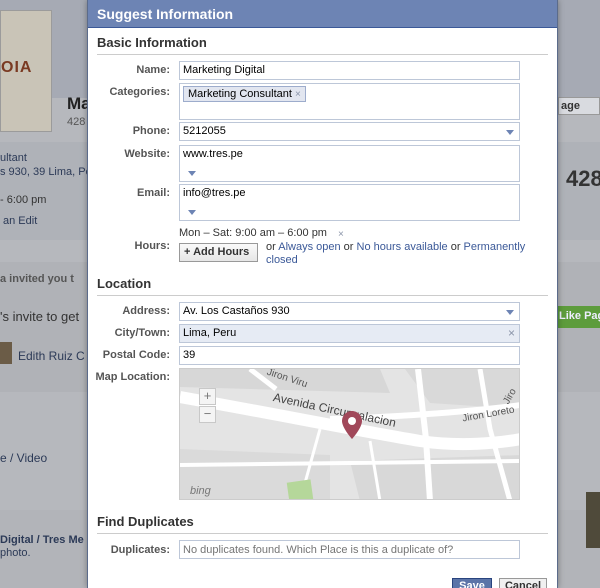 The width and height of the screenshot is (600, 588). Describe the element at coordinates (349, 311) in the screenshot. I see `address-field: Av. Los Castaños 930` at that location.